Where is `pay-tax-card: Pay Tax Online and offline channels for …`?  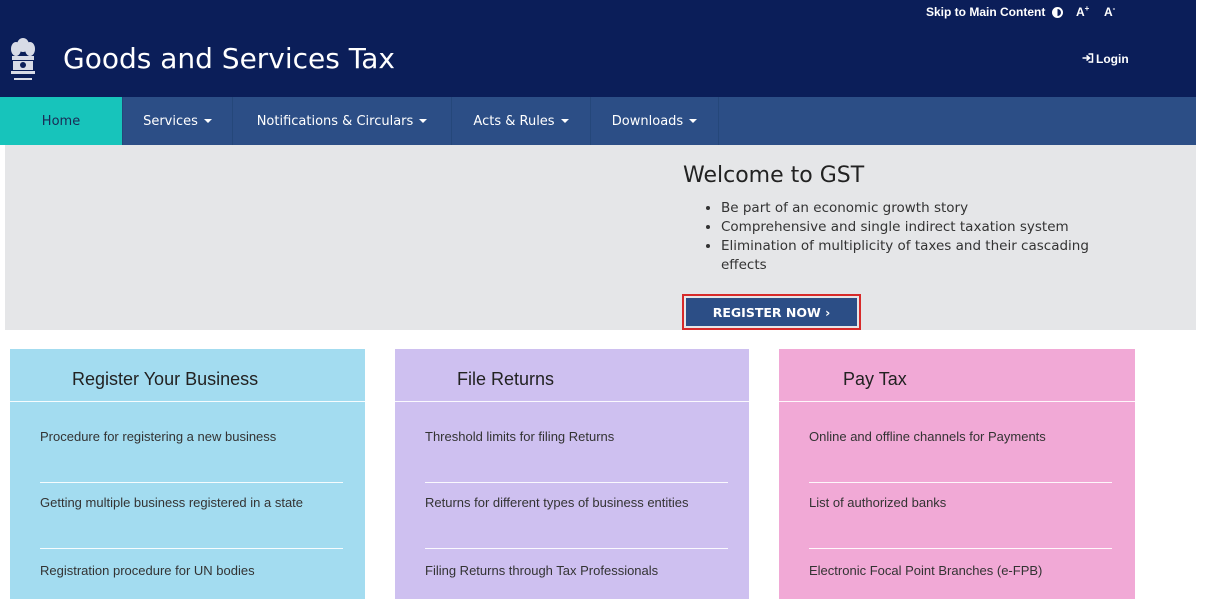
pay-tax-card: Pay Tax Online and offline channels for … is located at coordinates (957, 474).